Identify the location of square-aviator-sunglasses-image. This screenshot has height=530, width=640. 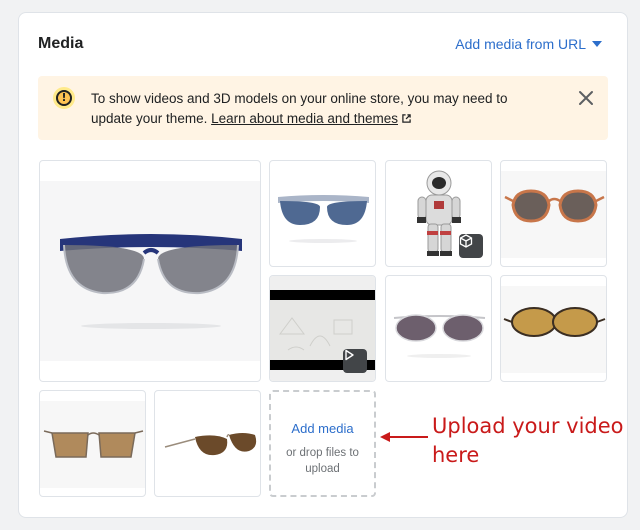
(92, 444).